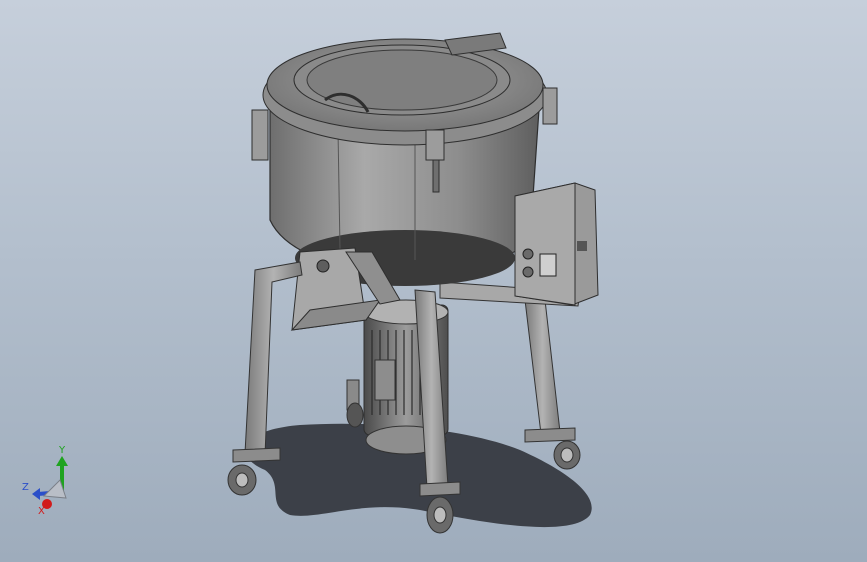 This screenshot has width=867, height=562. What do you see at coordinates (323, 266) in the screenshot?
I see `chute-handle` at bounding box center [323, 266].